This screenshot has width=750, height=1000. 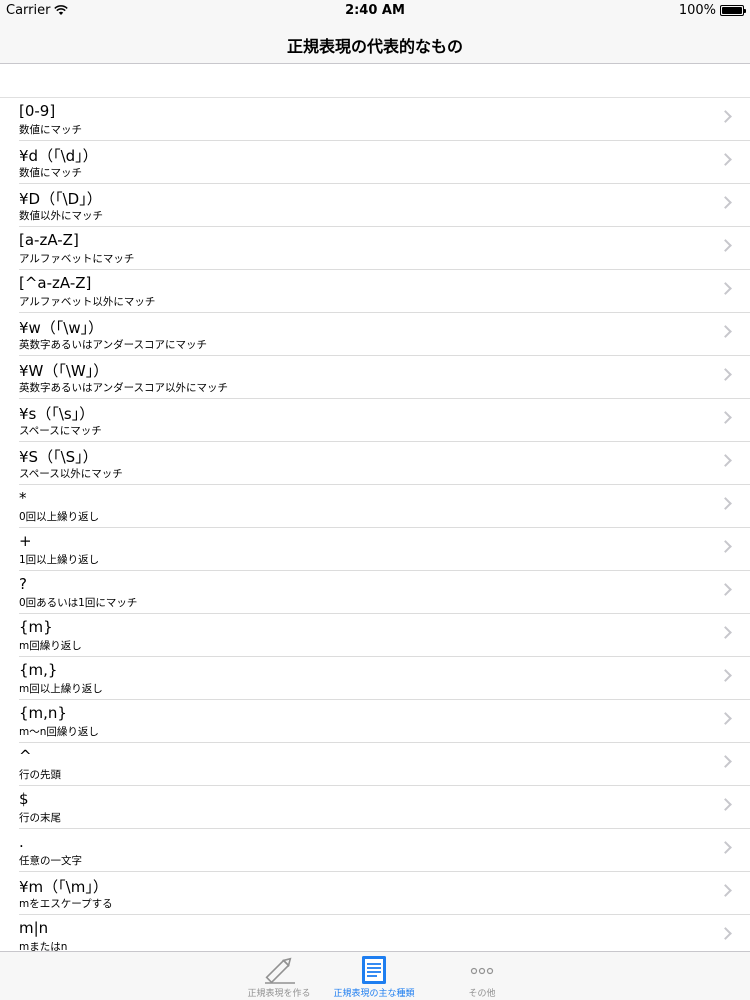 I want to click on regex-pattern: ., so click(x=21, y=842).